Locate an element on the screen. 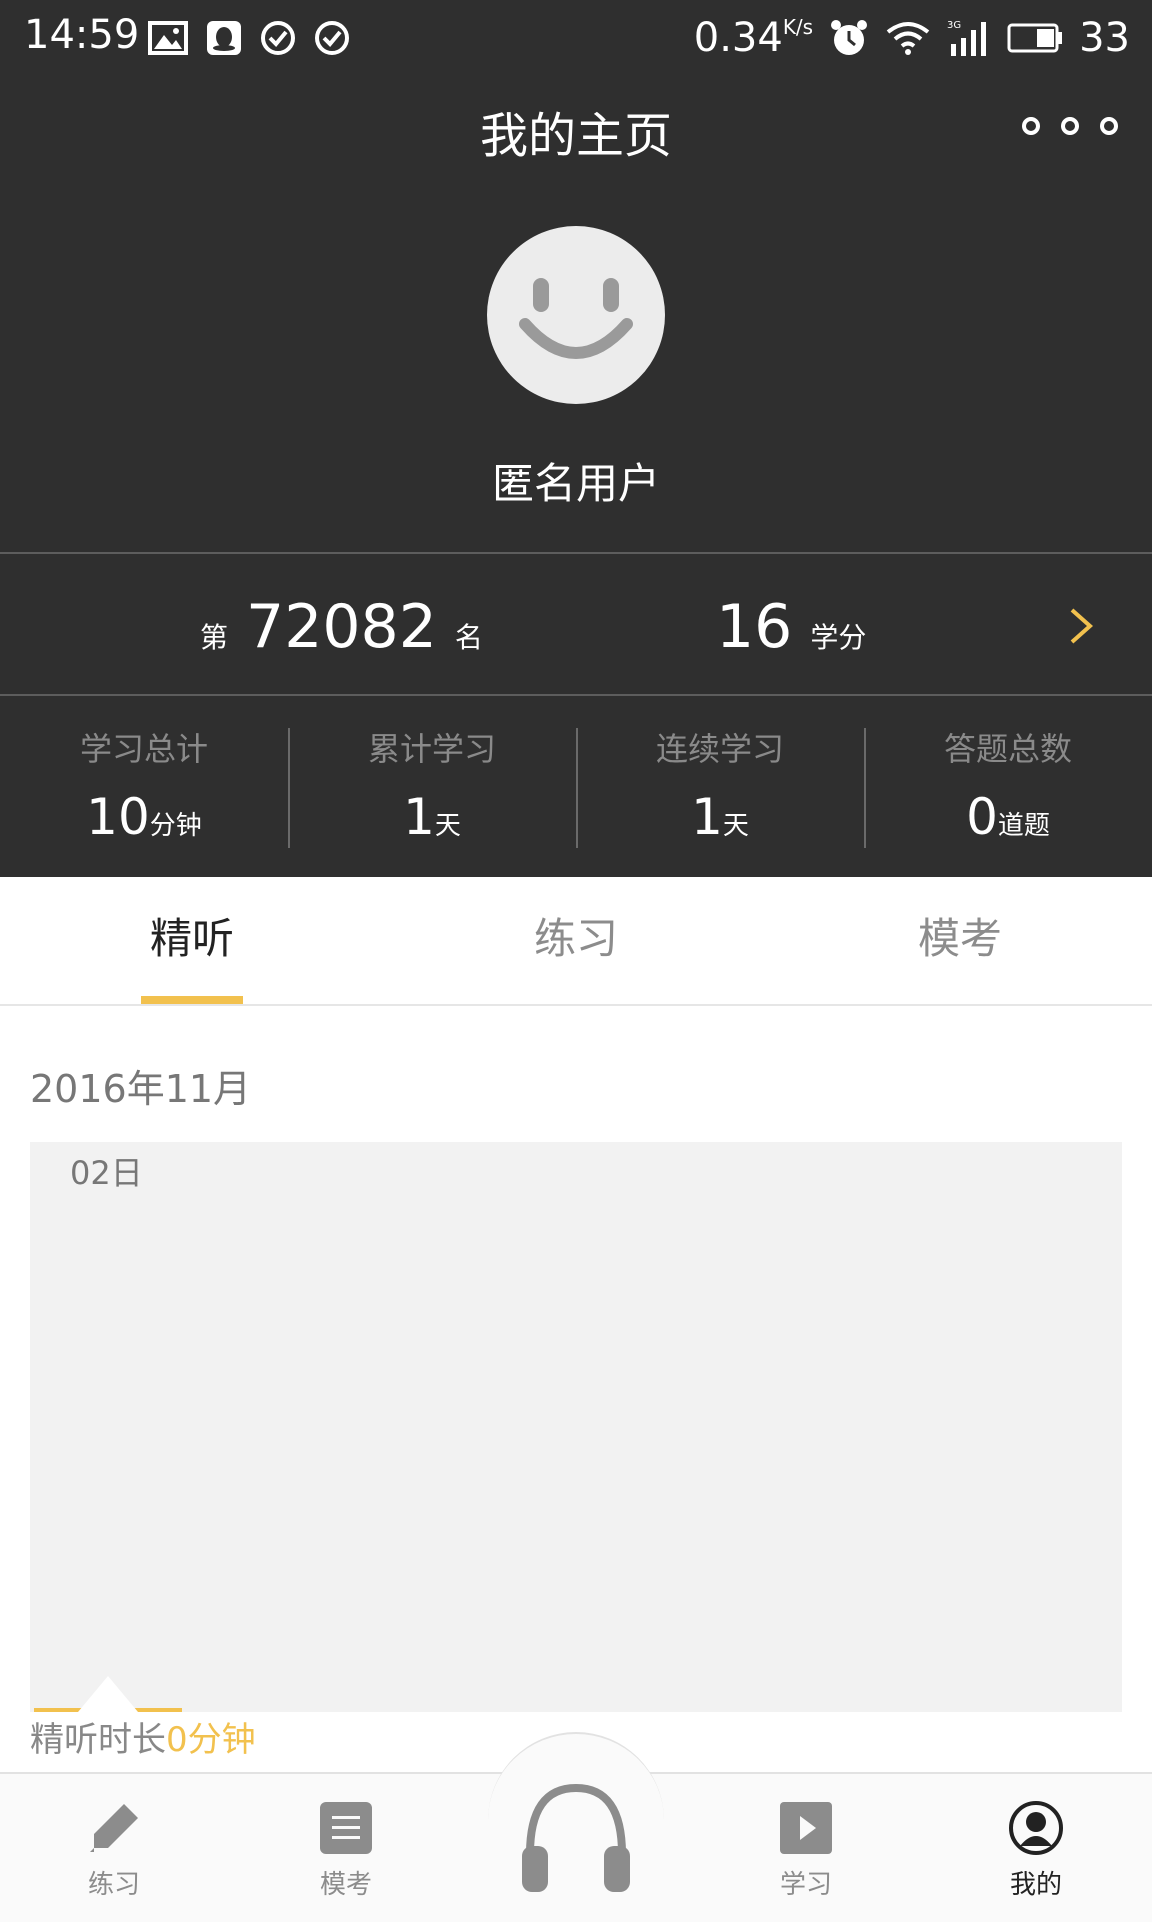 The width and height of the screenshot is (1152, 1922). listen-time: 精听时长0分钟 is located at coordinates (143, 1736).